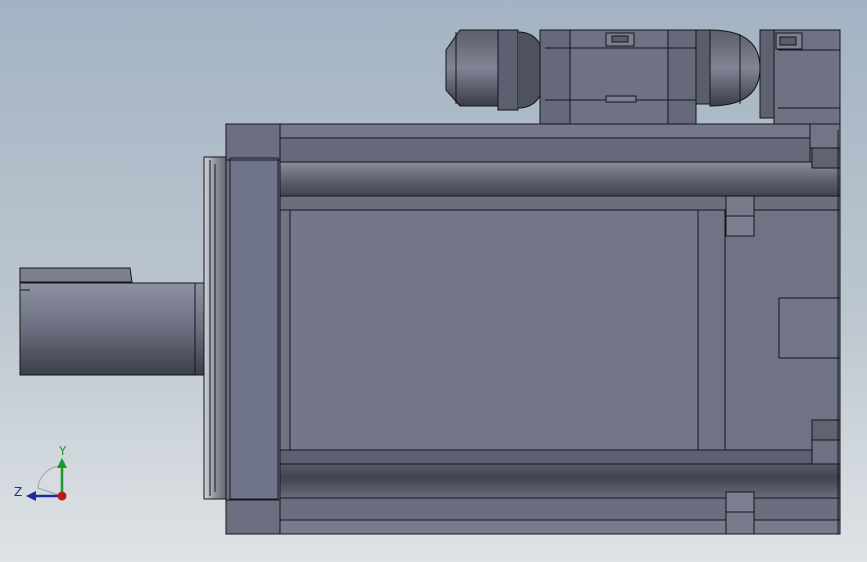  Describe the element at coordinates (560, 167) in the screenshot. I see `top-cooling-fin` at that location.